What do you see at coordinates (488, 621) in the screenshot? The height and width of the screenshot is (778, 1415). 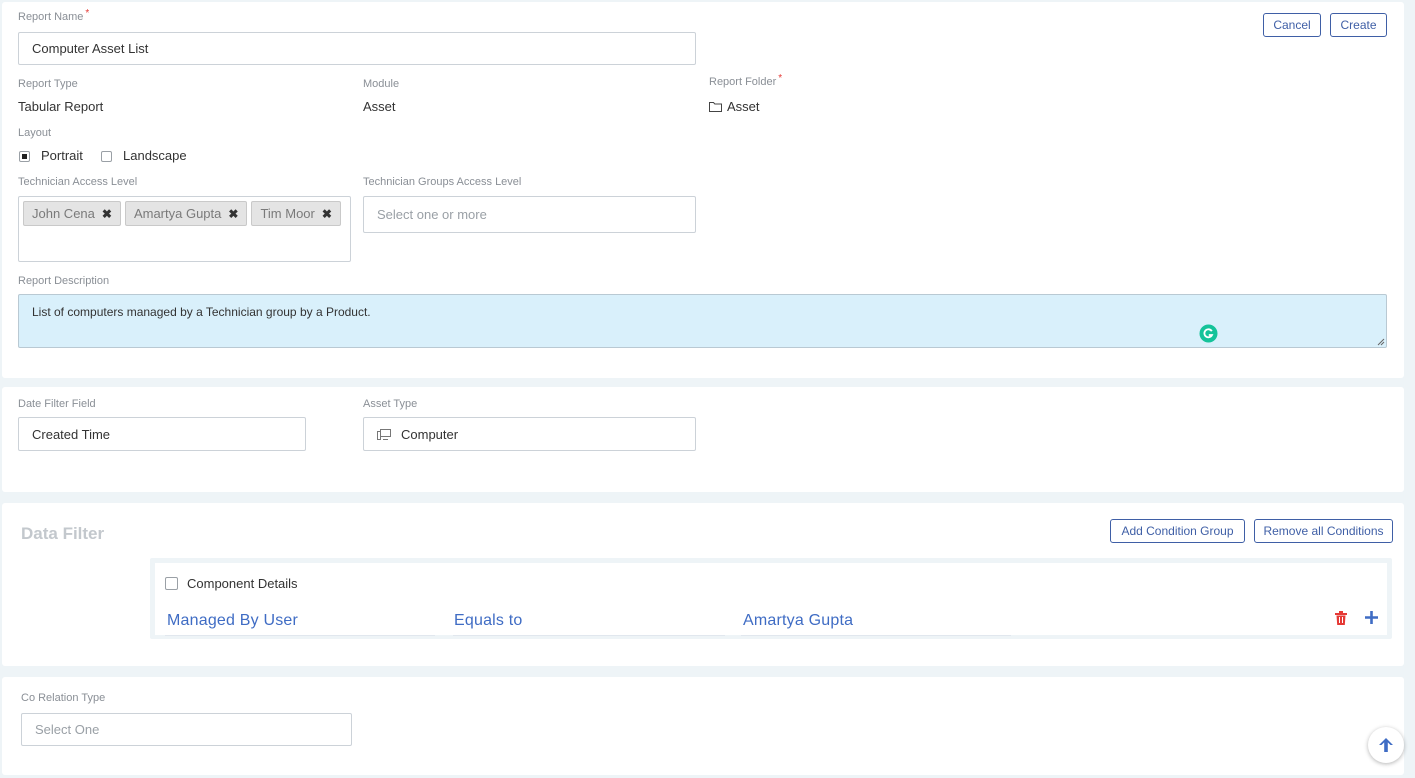 I see `condition-operator: Equals to` at bounding box center [488, 621].